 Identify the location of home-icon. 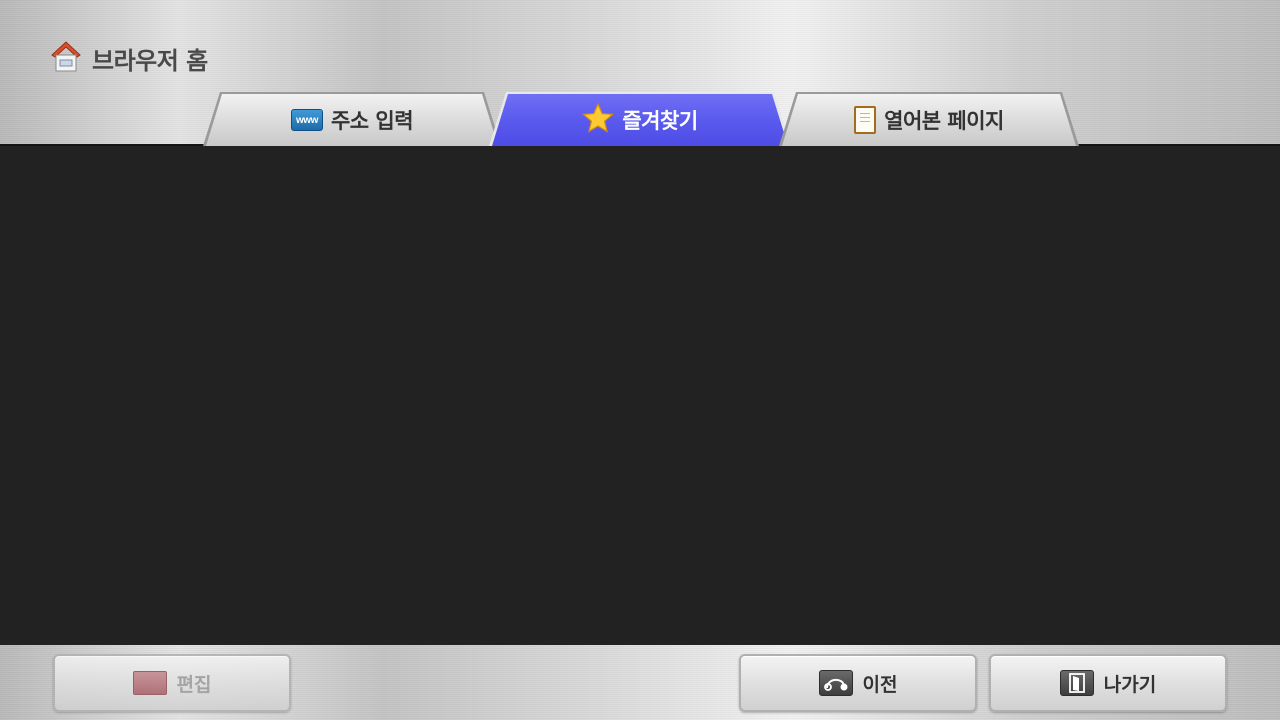
(66, 58).